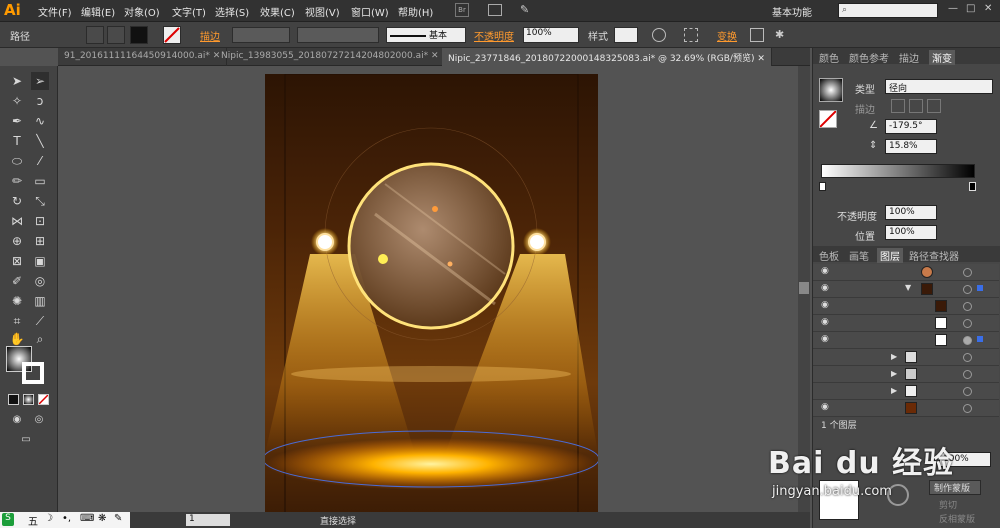  I want to click on variable-width-profile, so click(338, 35).